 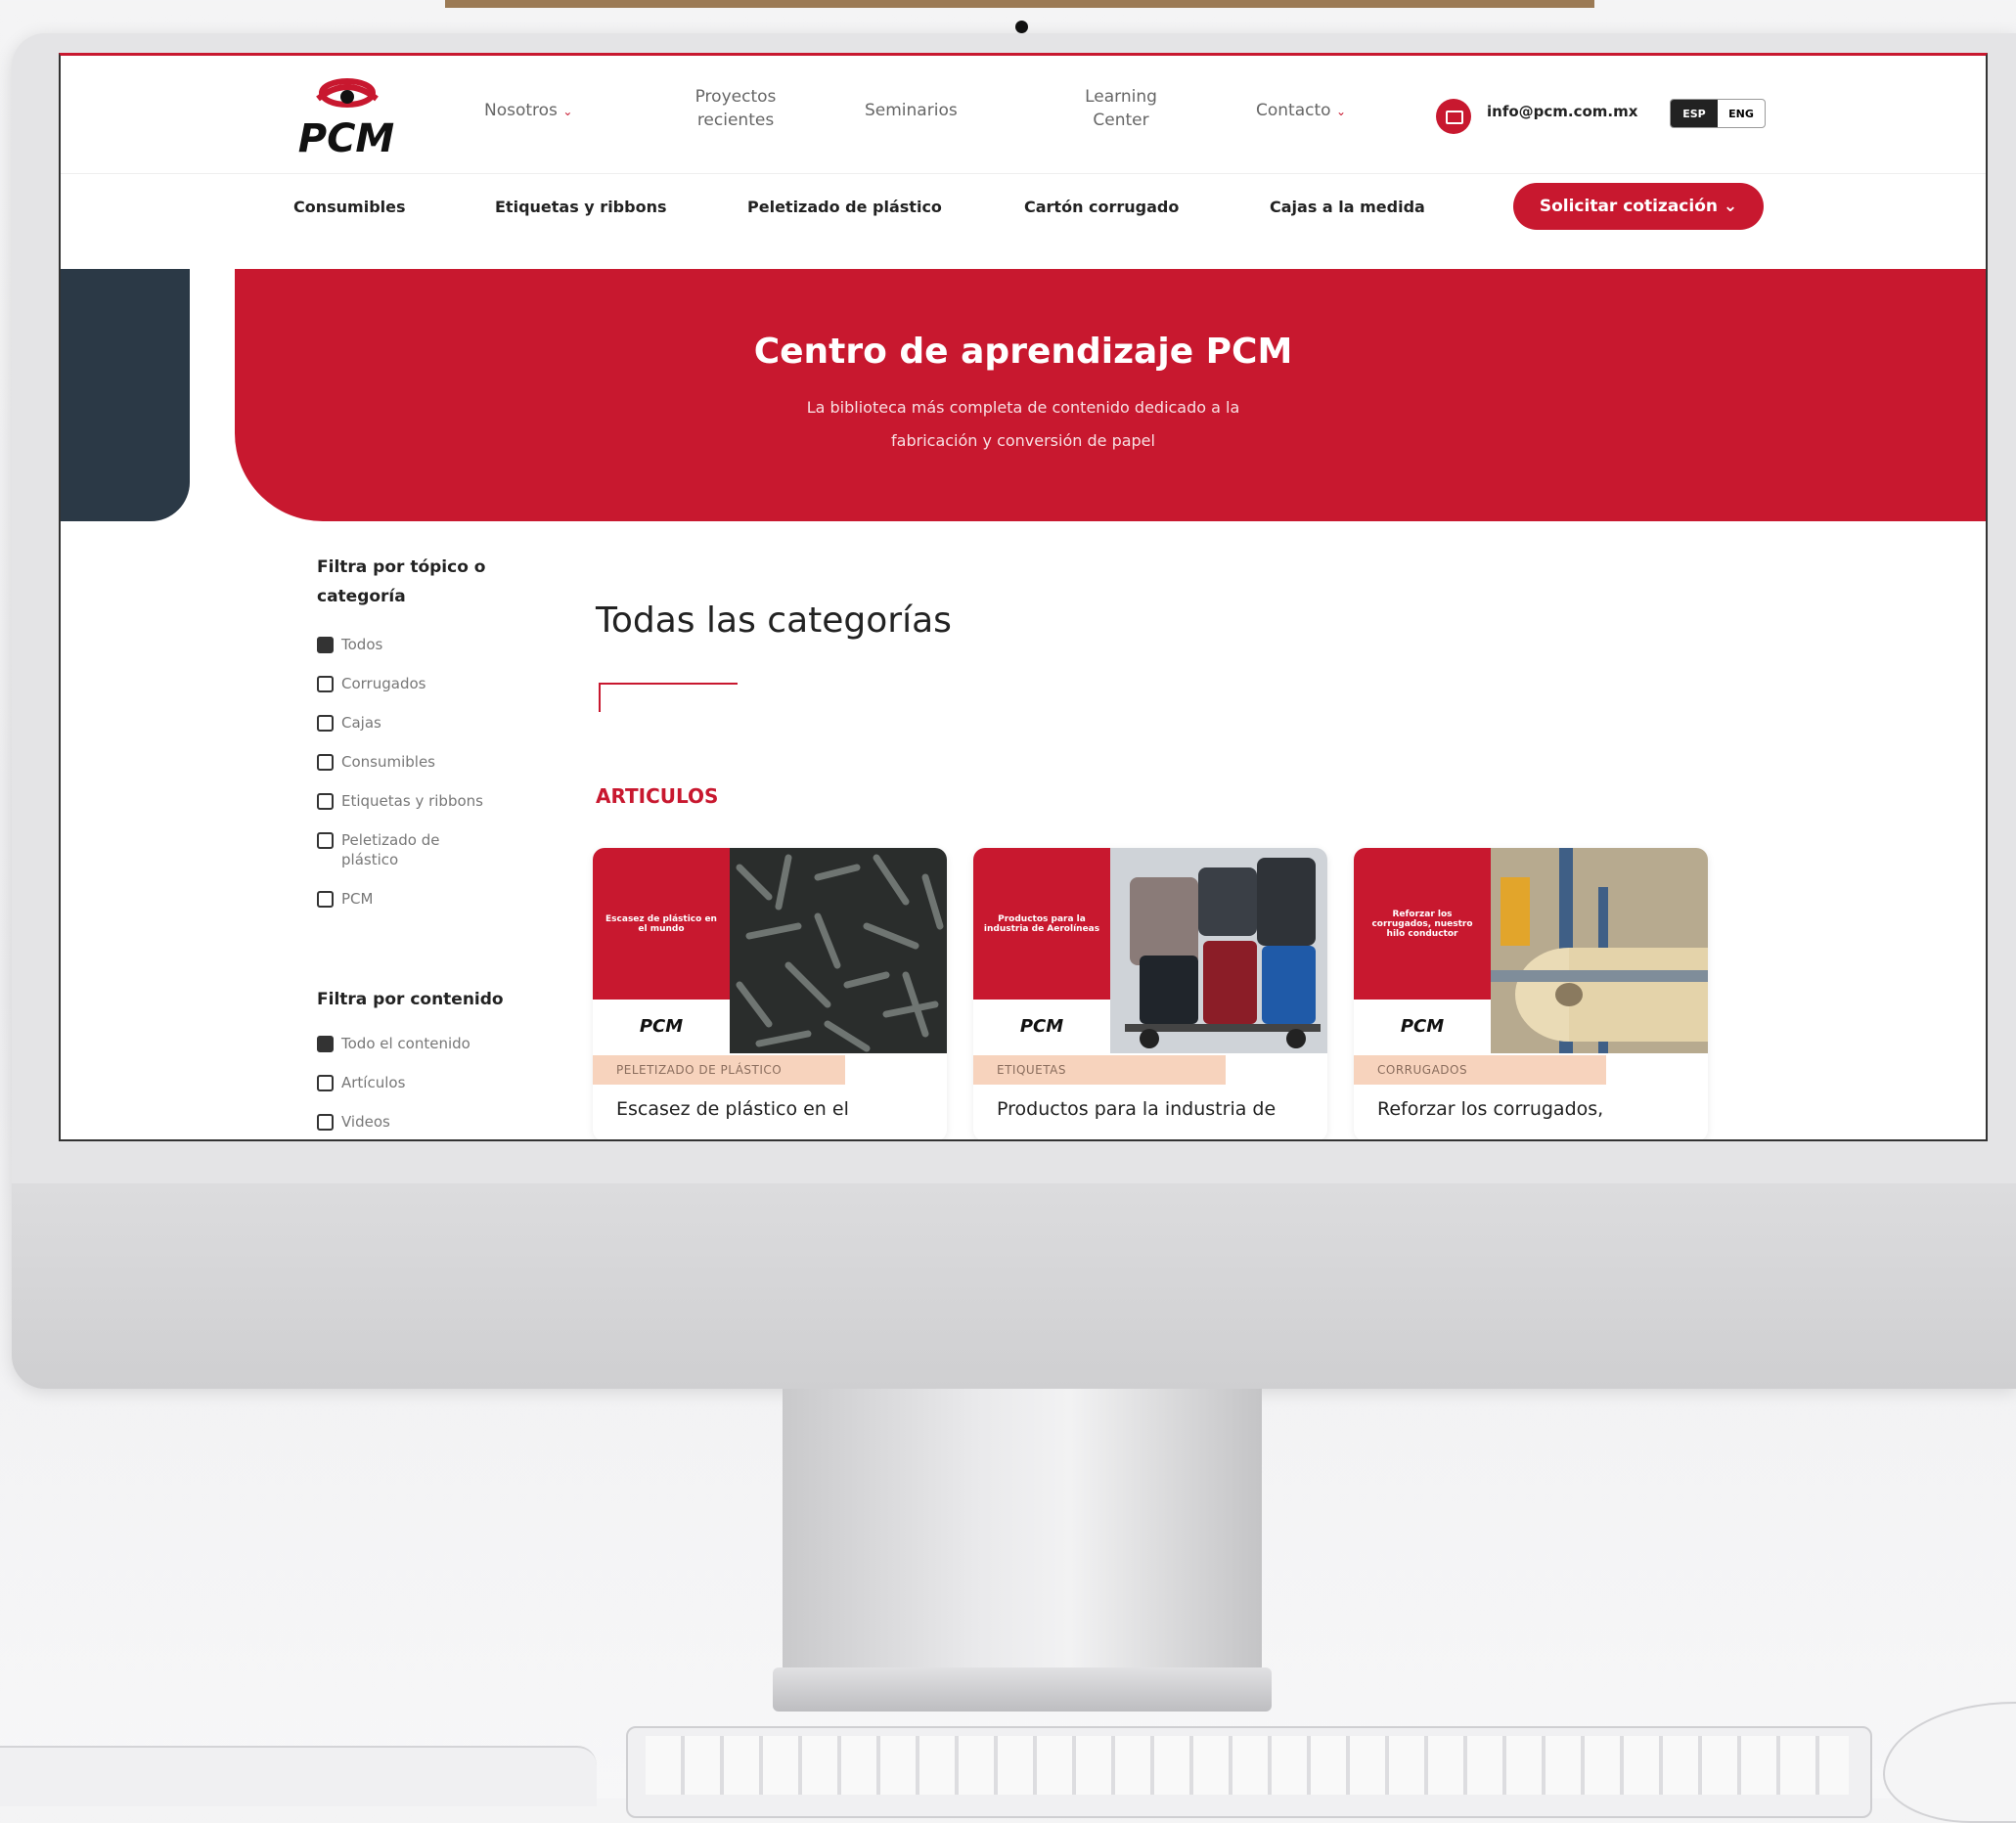 I want to click on heading-underline, so click(x=668, y=684).